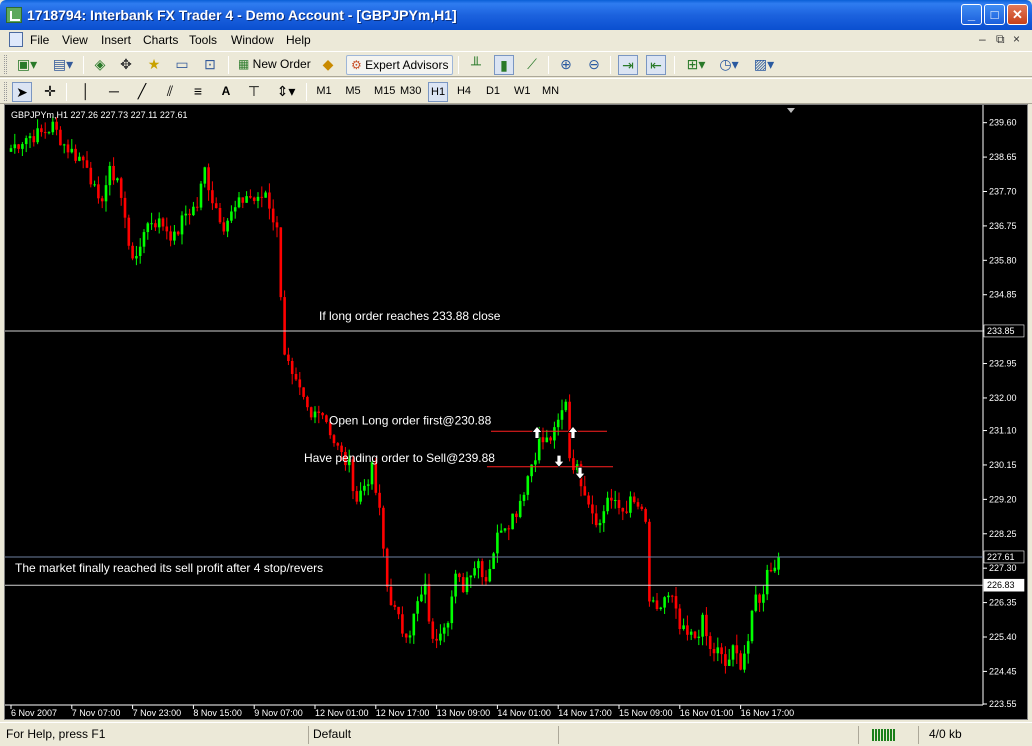 This screenshot has width=1032, height=746. What do you see at coordinates (16, 39) in the screenshot?
I see `document-icon` at bounding box center [16, 39].